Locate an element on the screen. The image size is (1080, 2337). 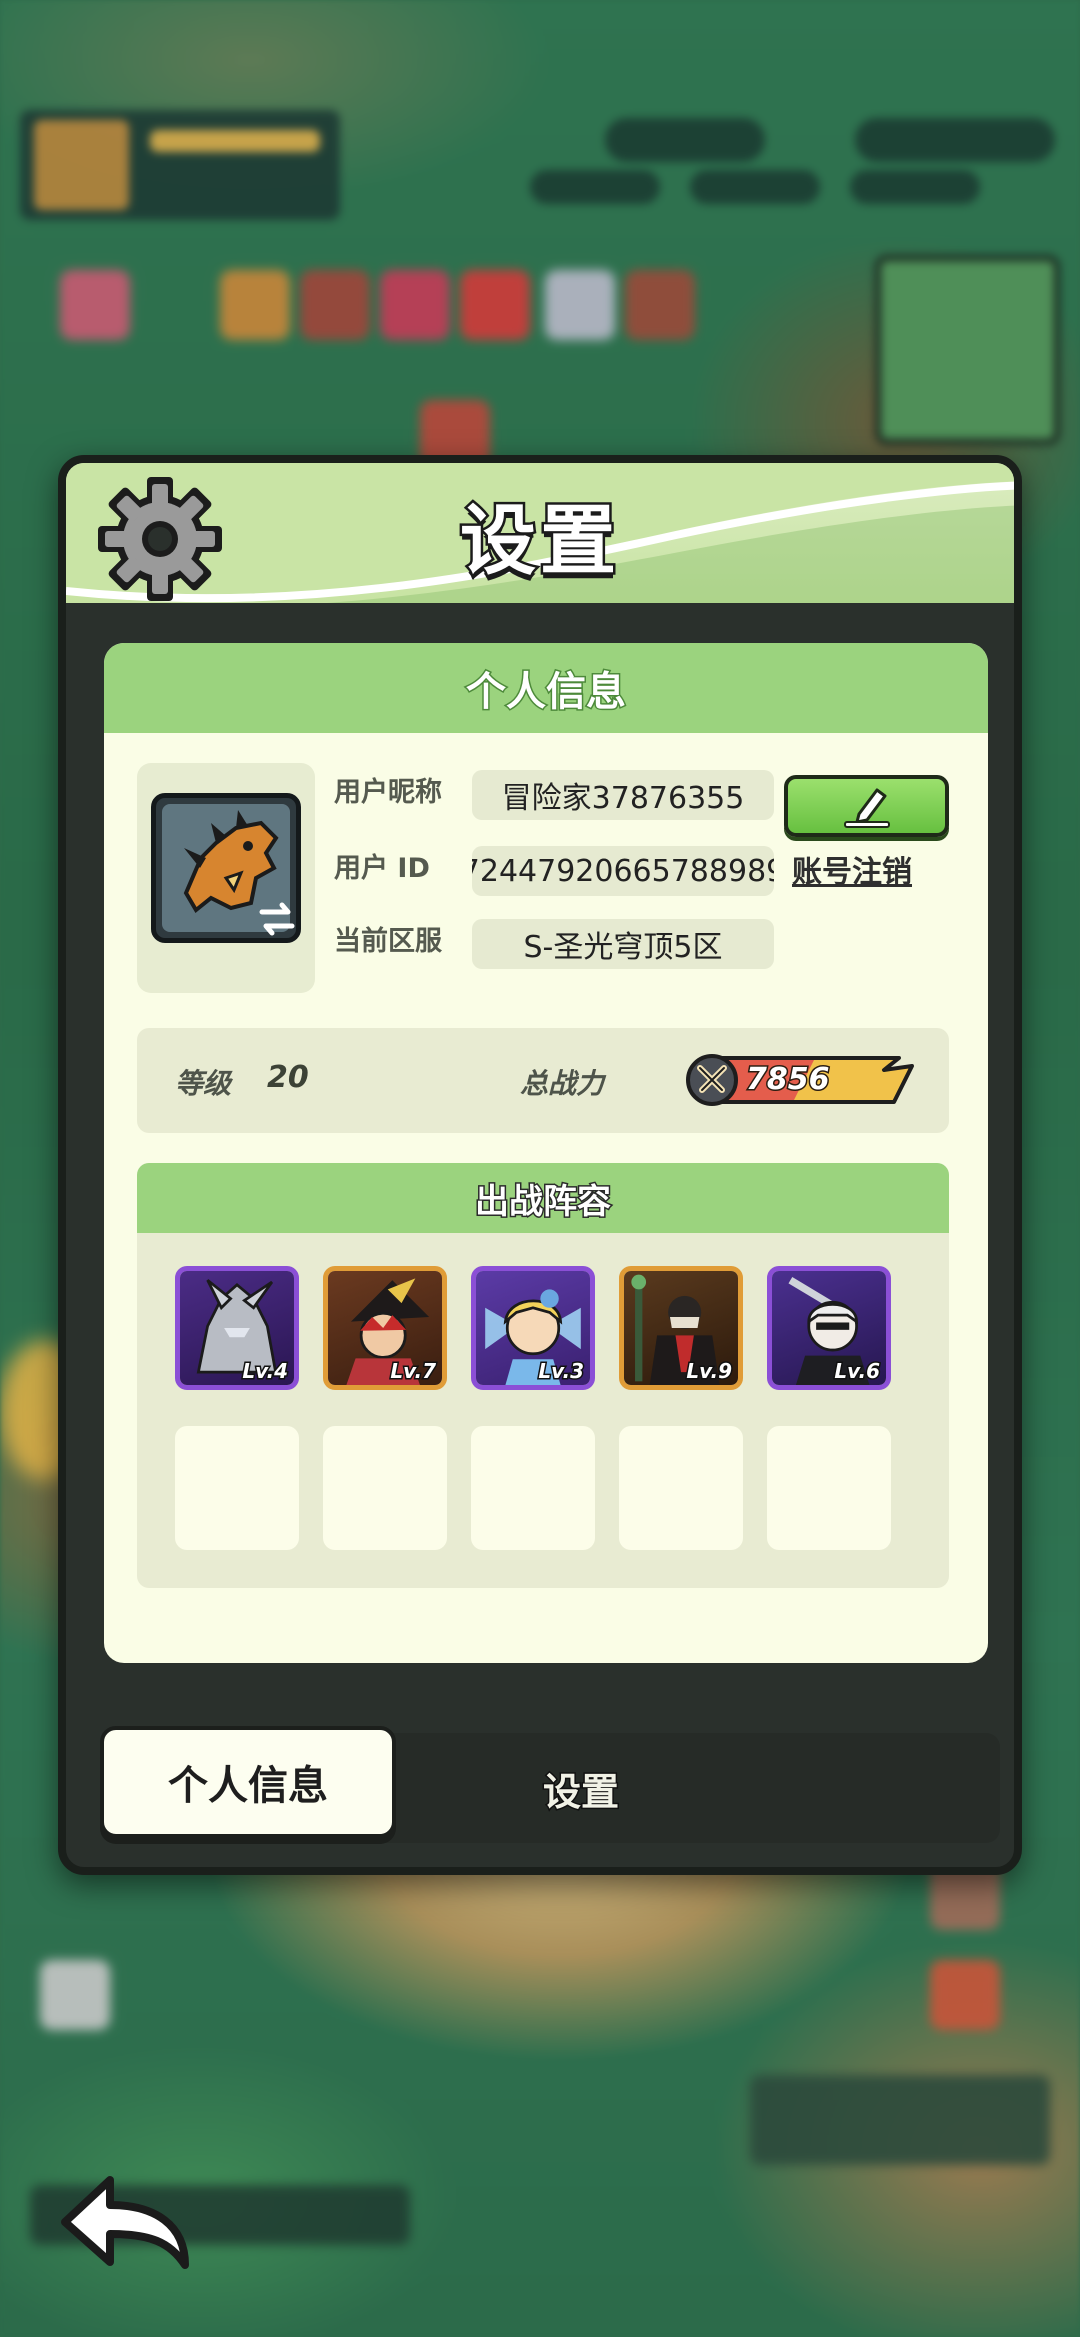
power-badge: 7856 is located at coordinates (804, 1080).